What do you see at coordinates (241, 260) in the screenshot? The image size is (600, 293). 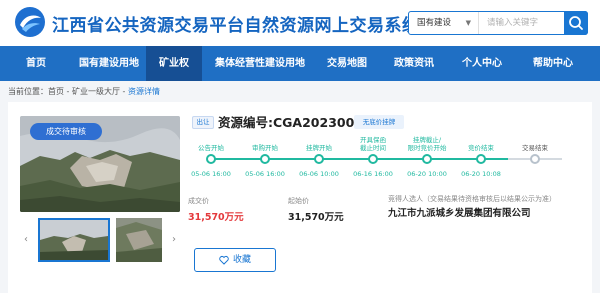 I see `favorite-label: 收藏` at bounding box center [241, 260].